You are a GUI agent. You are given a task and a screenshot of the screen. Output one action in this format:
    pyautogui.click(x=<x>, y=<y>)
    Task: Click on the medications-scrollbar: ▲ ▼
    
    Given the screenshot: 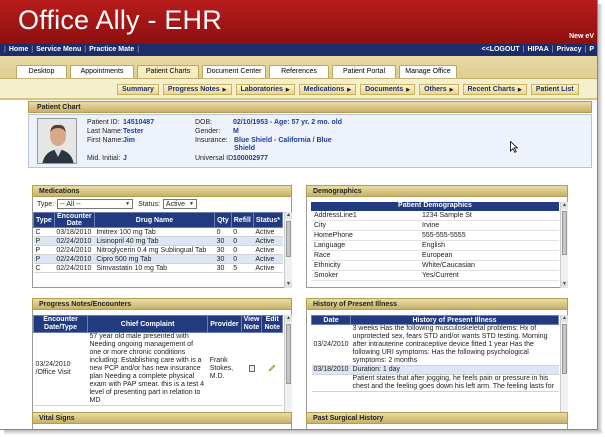 What is the action you would take?
    pyautogui.click(x=288, y=250)
    